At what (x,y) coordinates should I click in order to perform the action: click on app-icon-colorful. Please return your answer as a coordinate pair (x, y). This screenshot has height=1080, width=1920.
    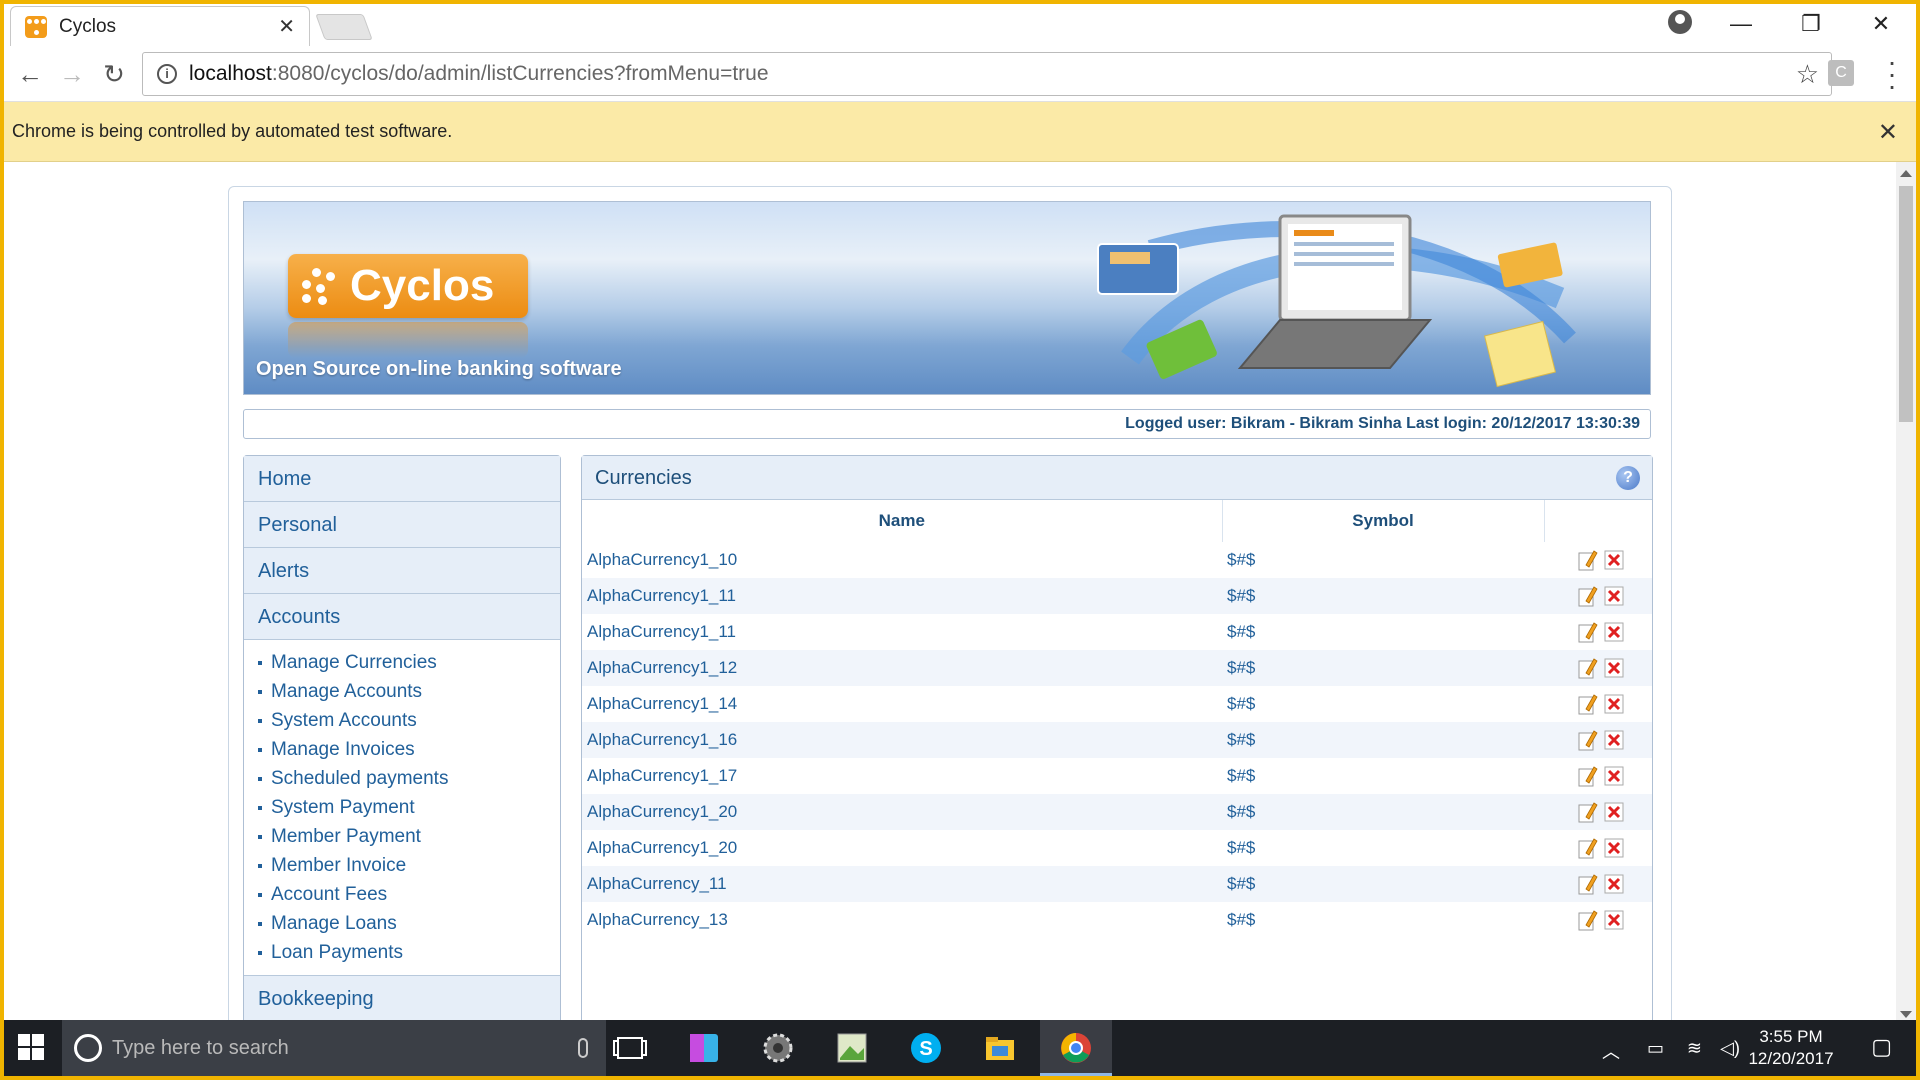
    Looking at the image, I should click on (704, 1048).